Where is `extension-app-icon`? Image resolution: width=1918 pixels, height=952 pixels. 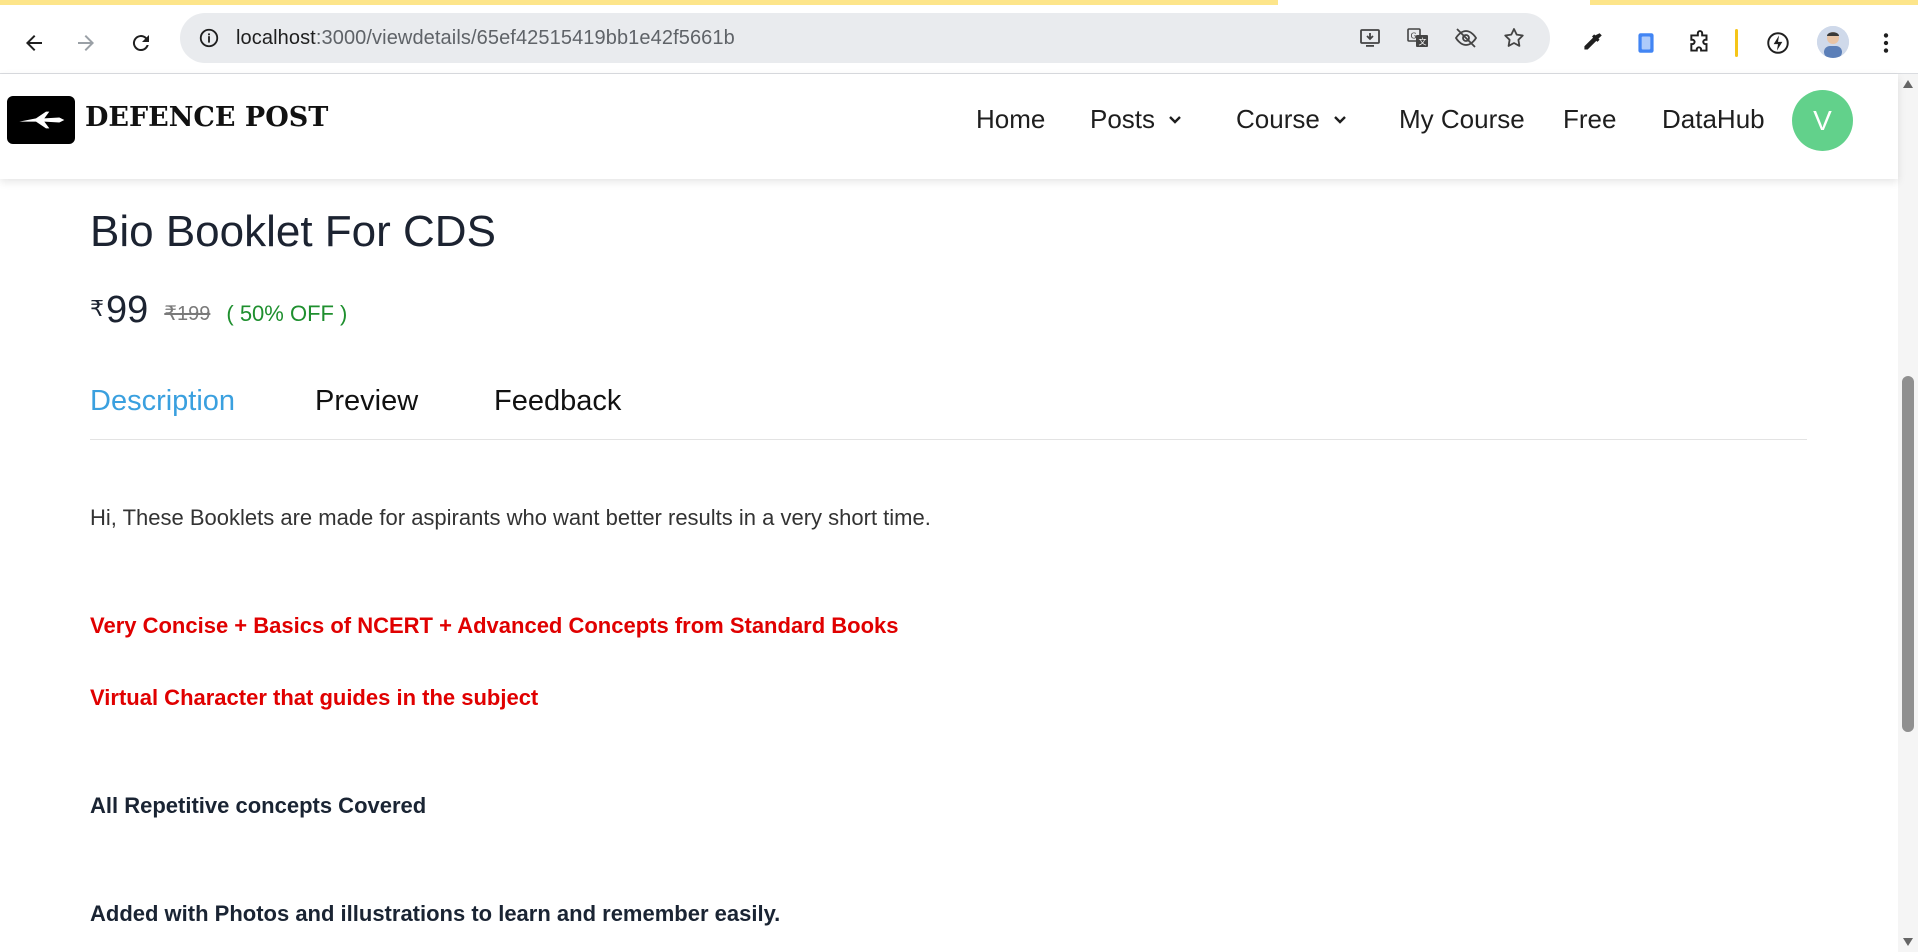
extension-app-icon is located at coordinates (1646, 43).